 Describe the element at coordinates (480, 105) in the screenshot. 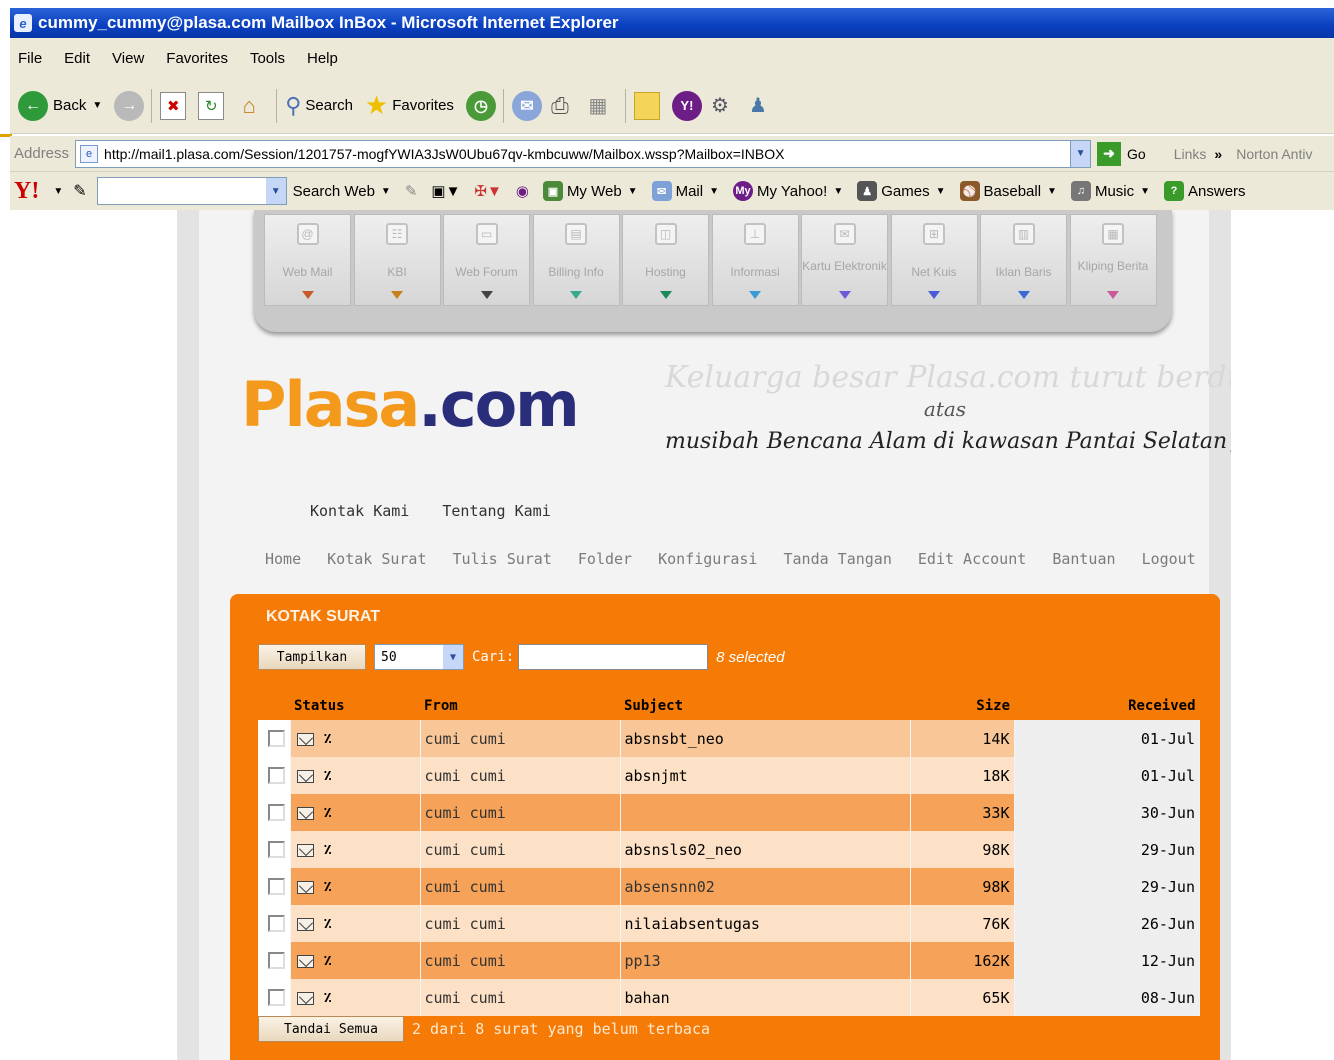

I see `history-icon: ◷` at that location.